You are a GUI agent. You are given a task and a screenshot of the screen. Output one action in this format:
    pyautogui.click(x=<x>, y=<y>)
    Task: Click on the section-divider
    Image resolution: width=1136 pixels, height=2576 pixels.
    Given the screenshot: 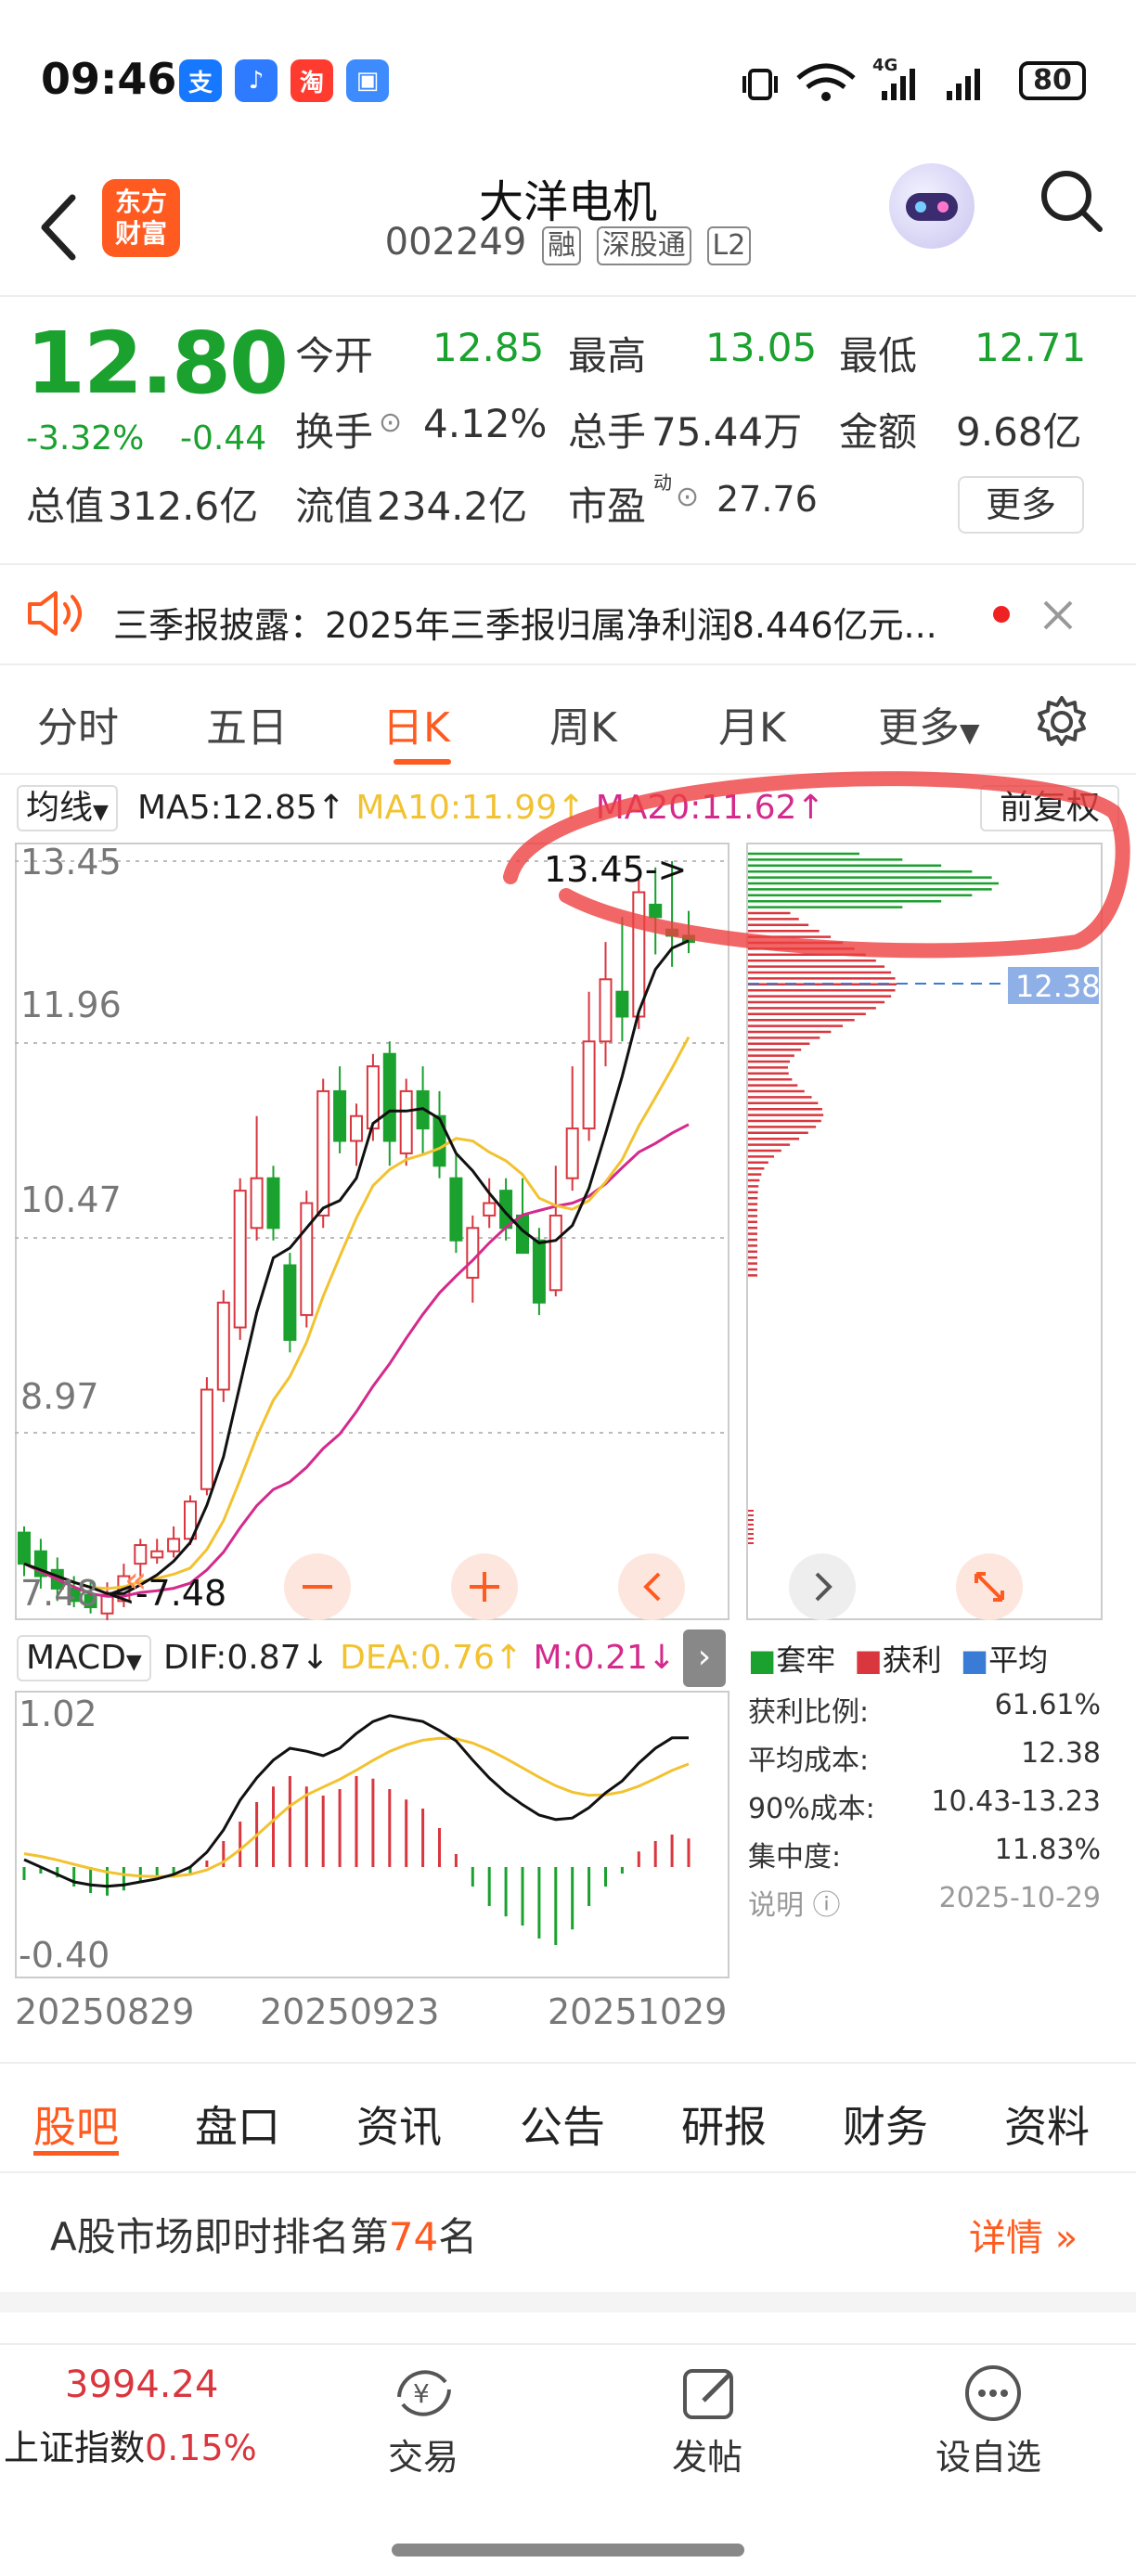 What is the action you would take?
    pyautogui.click(x=568, y=2302)
    